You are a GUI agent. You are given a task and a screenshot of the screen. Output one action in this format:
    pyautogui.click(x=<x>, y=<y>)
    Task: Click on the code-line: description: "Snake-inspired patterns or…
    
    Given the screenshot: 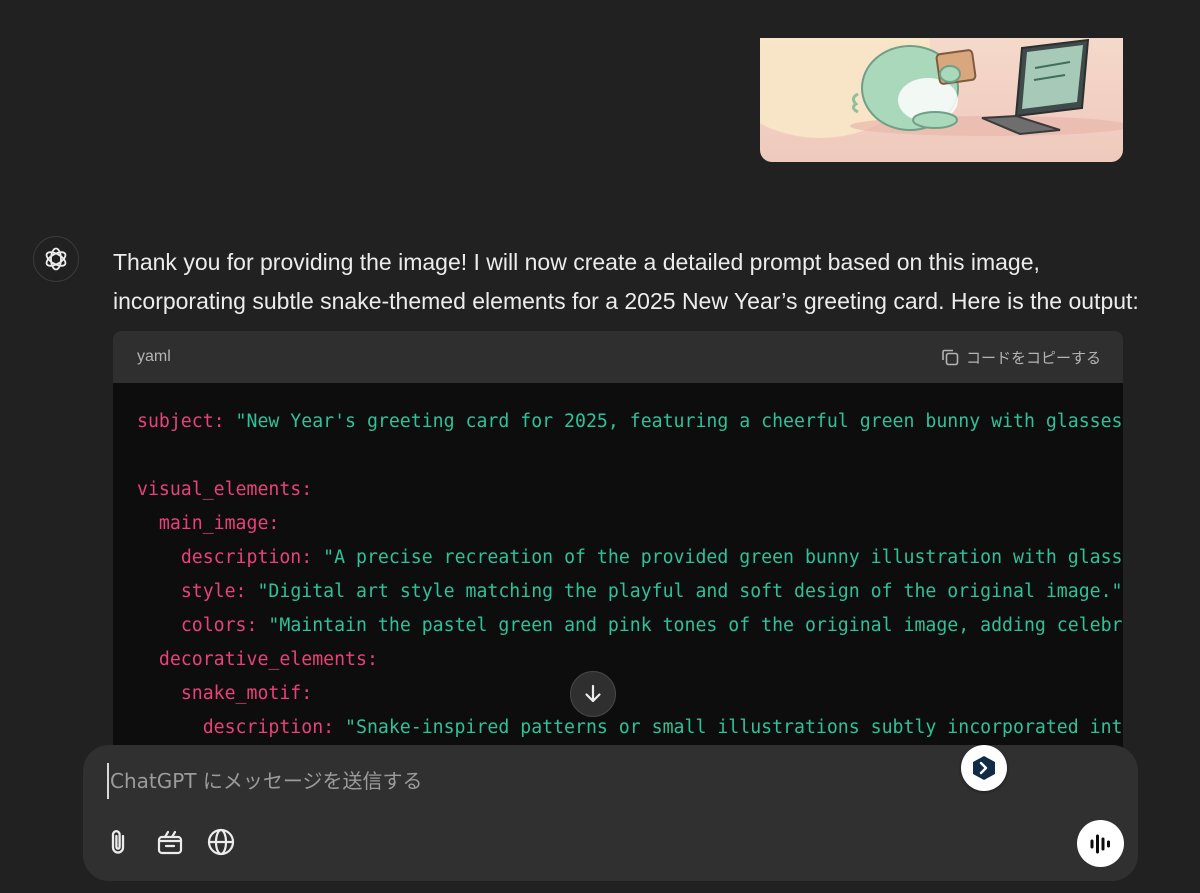 What is the action you would take?
    pyautogui.click(x=630, y=728)
    